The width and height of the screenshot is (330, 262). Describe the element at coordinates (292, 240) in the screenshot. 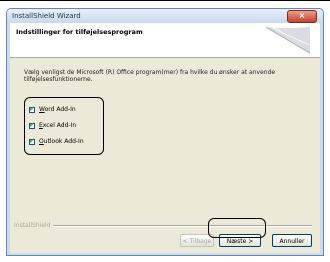

I see `cancel-button: Annuller` at that location.